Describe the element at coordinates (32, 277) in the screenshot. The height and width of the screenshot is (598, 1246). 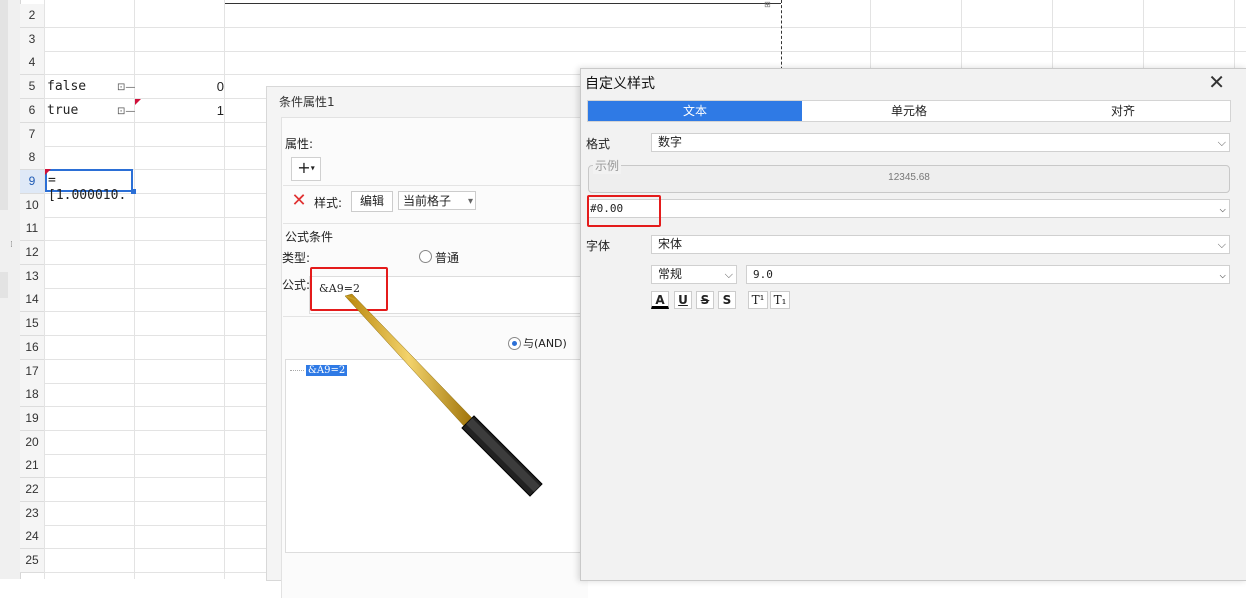
I see `row-header: 13` at that location.